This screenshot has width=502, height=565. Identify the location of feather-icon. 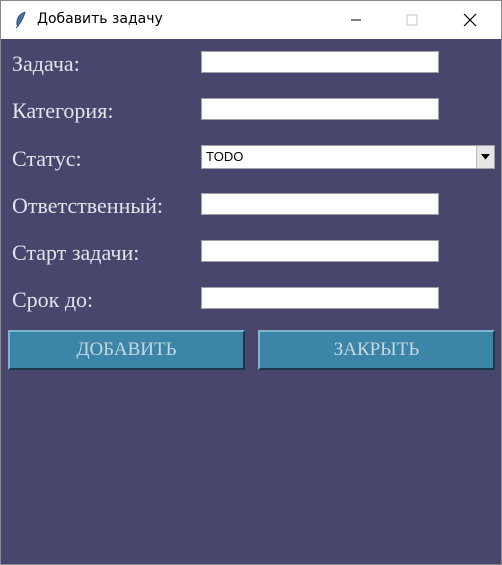
(20, 20).